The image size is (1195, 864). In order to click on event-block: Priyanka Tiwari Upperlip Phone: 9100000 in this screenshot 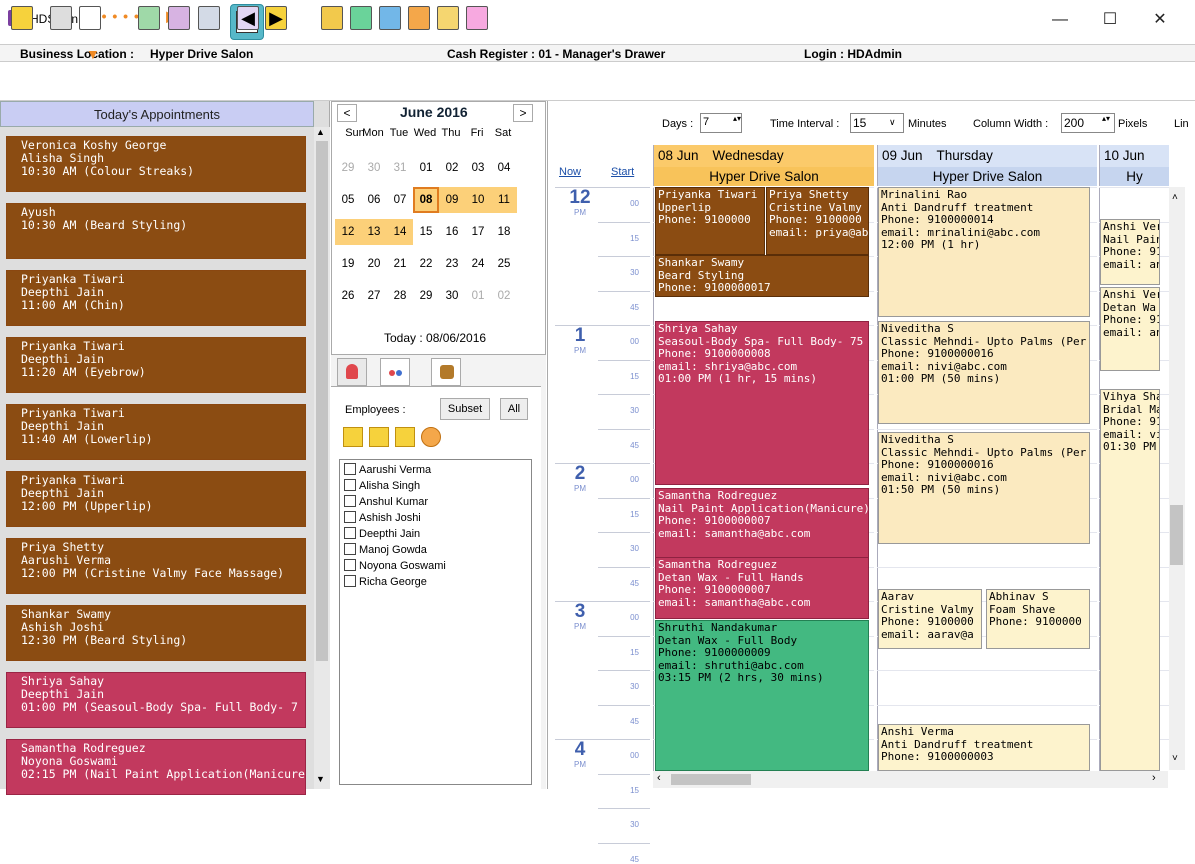, I will do `click(710, 221)`.